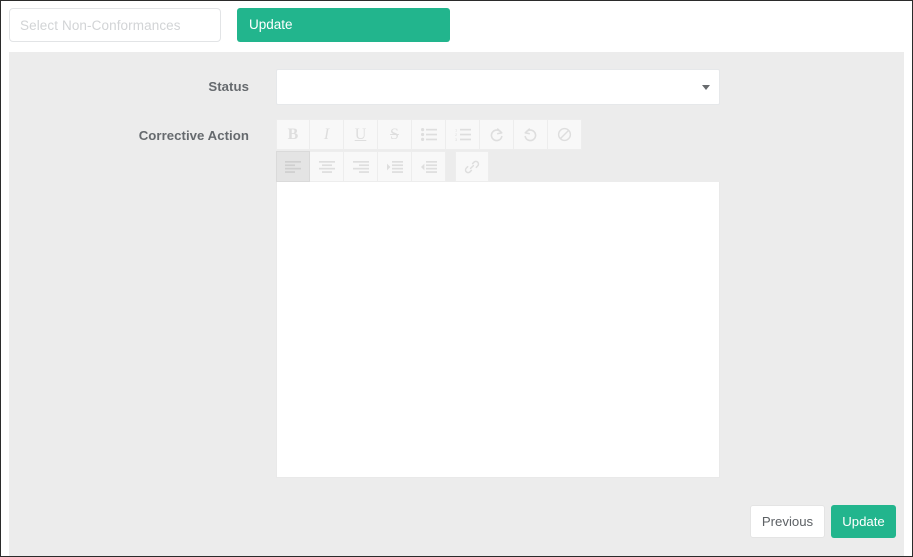  I want to click on italic-glyph: I, so click(326, 134).